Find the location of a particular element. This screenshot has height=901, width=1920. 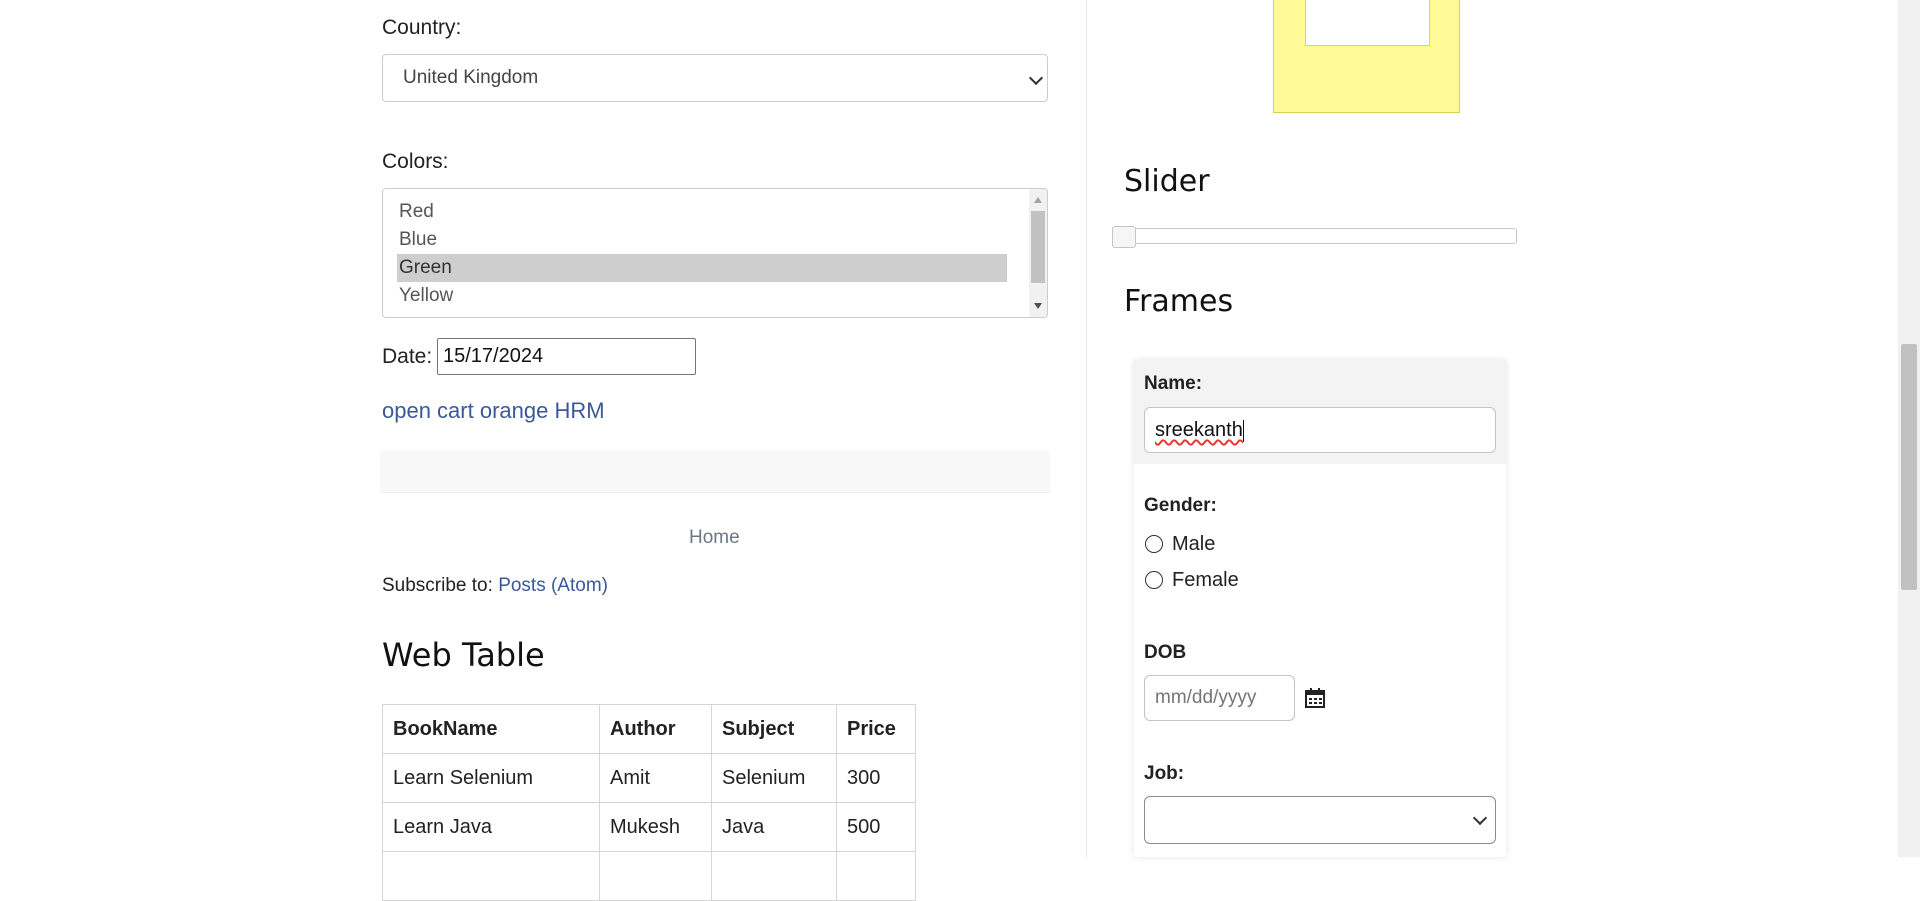

table-header-row: BookName Author Subject Price is located at coordinates (649, 729).